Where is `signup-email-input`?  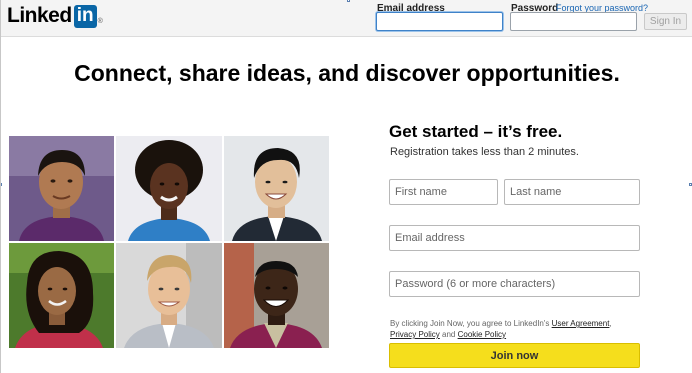
signup-email-input is located at coordinates (514, 238).